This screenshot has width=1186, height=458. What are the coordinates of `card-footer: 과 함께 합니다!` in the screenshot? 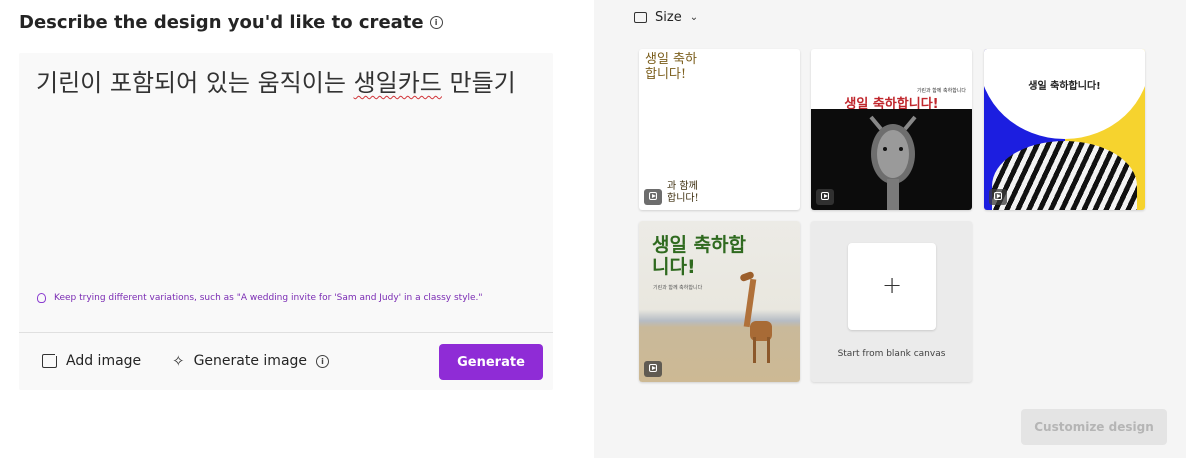 It's located at (683, 193).